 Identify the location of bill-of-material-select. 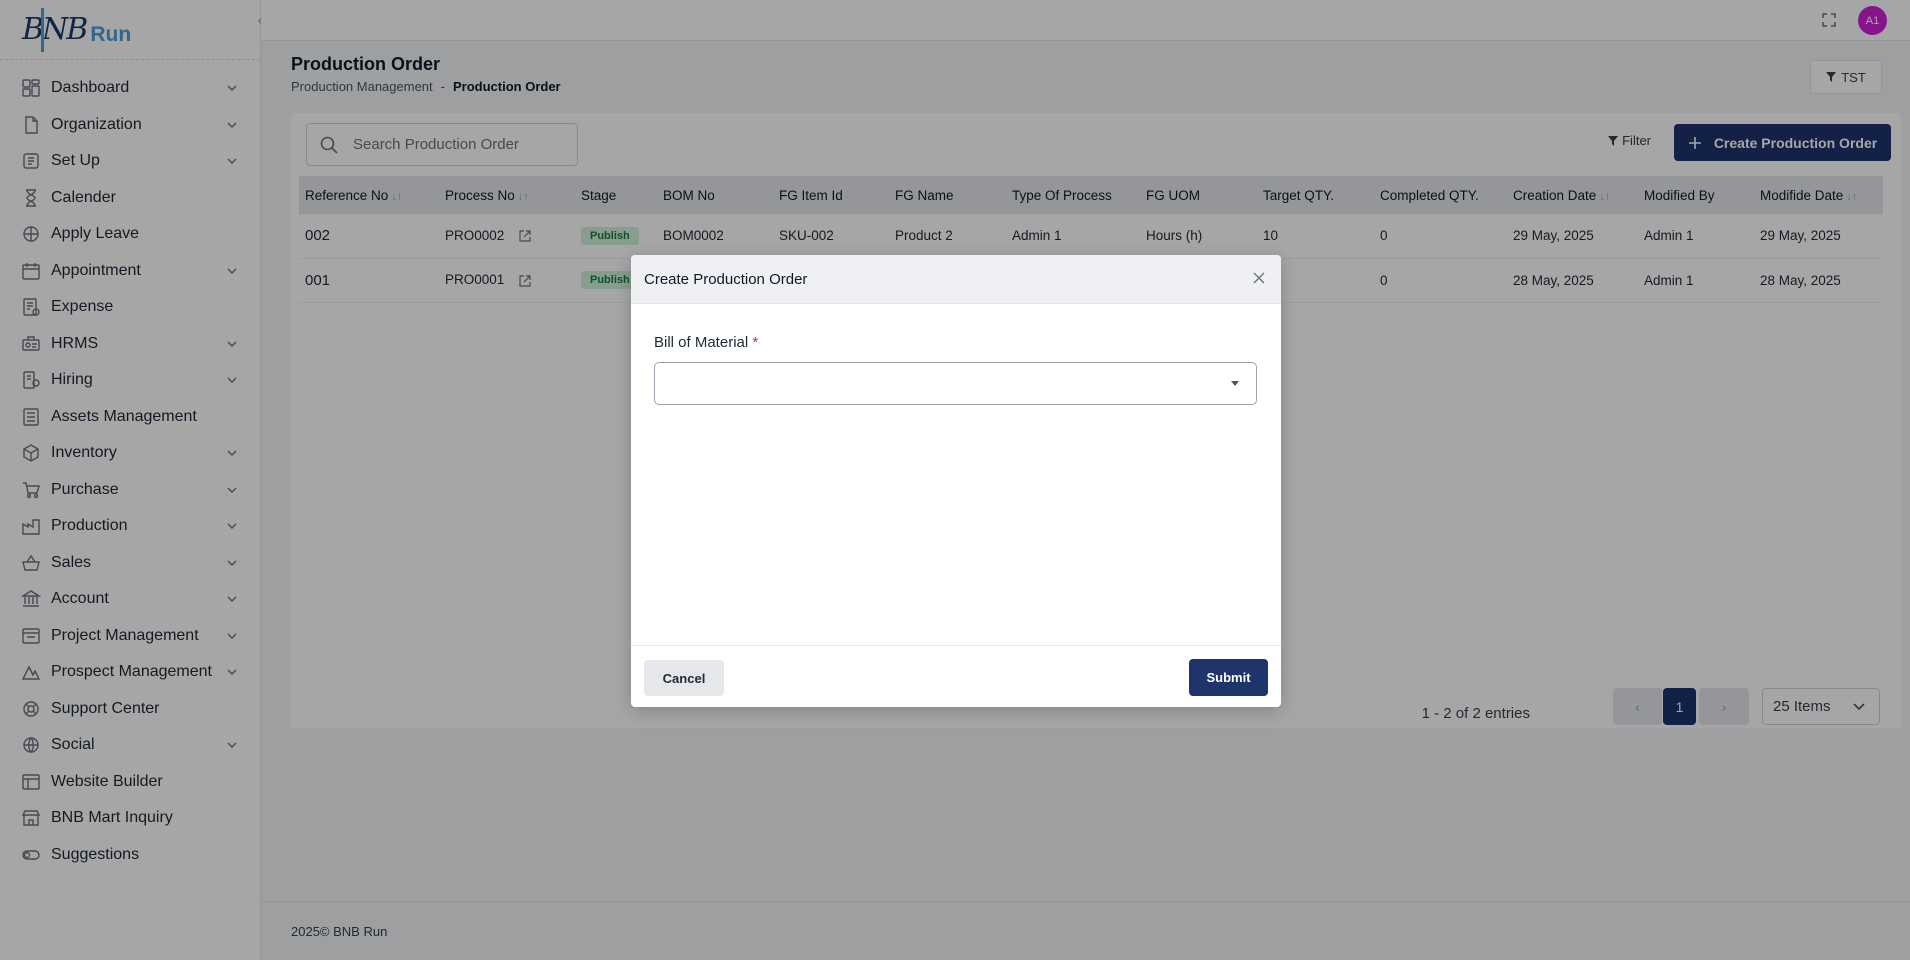
(955, 383).